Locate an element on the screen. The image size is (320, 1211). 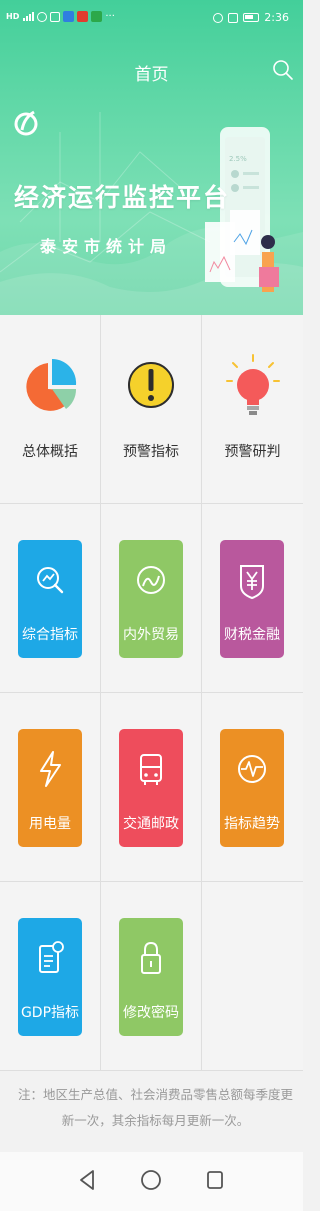
tile: 交通邮政 is located at coordinates (151, 788).